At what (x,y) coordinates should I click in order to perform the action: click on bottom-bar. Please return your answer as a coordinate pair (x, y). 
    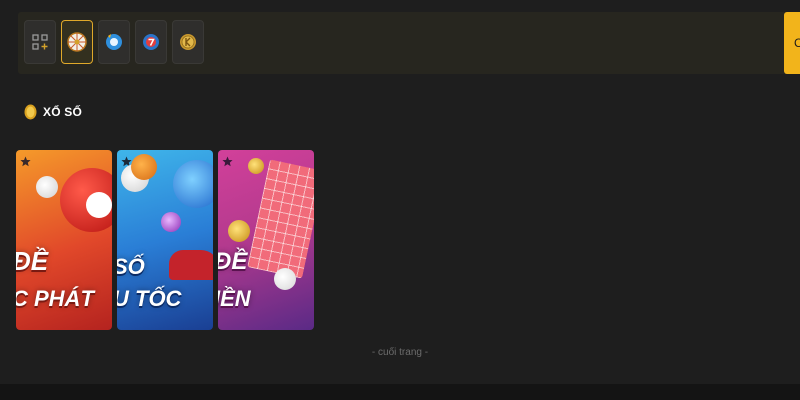
    Looking at the image, I should click on (400, 392).